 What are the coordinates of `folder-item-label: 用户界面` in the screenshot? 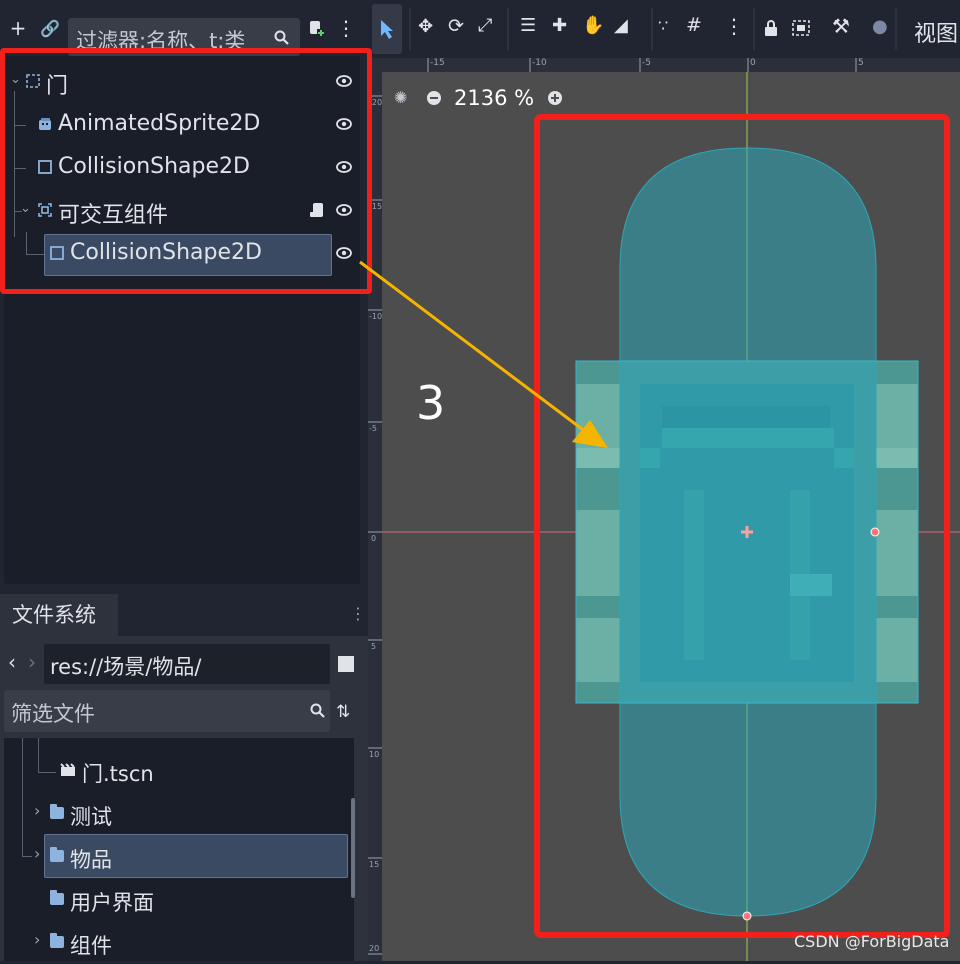 It's located at (112, 903).